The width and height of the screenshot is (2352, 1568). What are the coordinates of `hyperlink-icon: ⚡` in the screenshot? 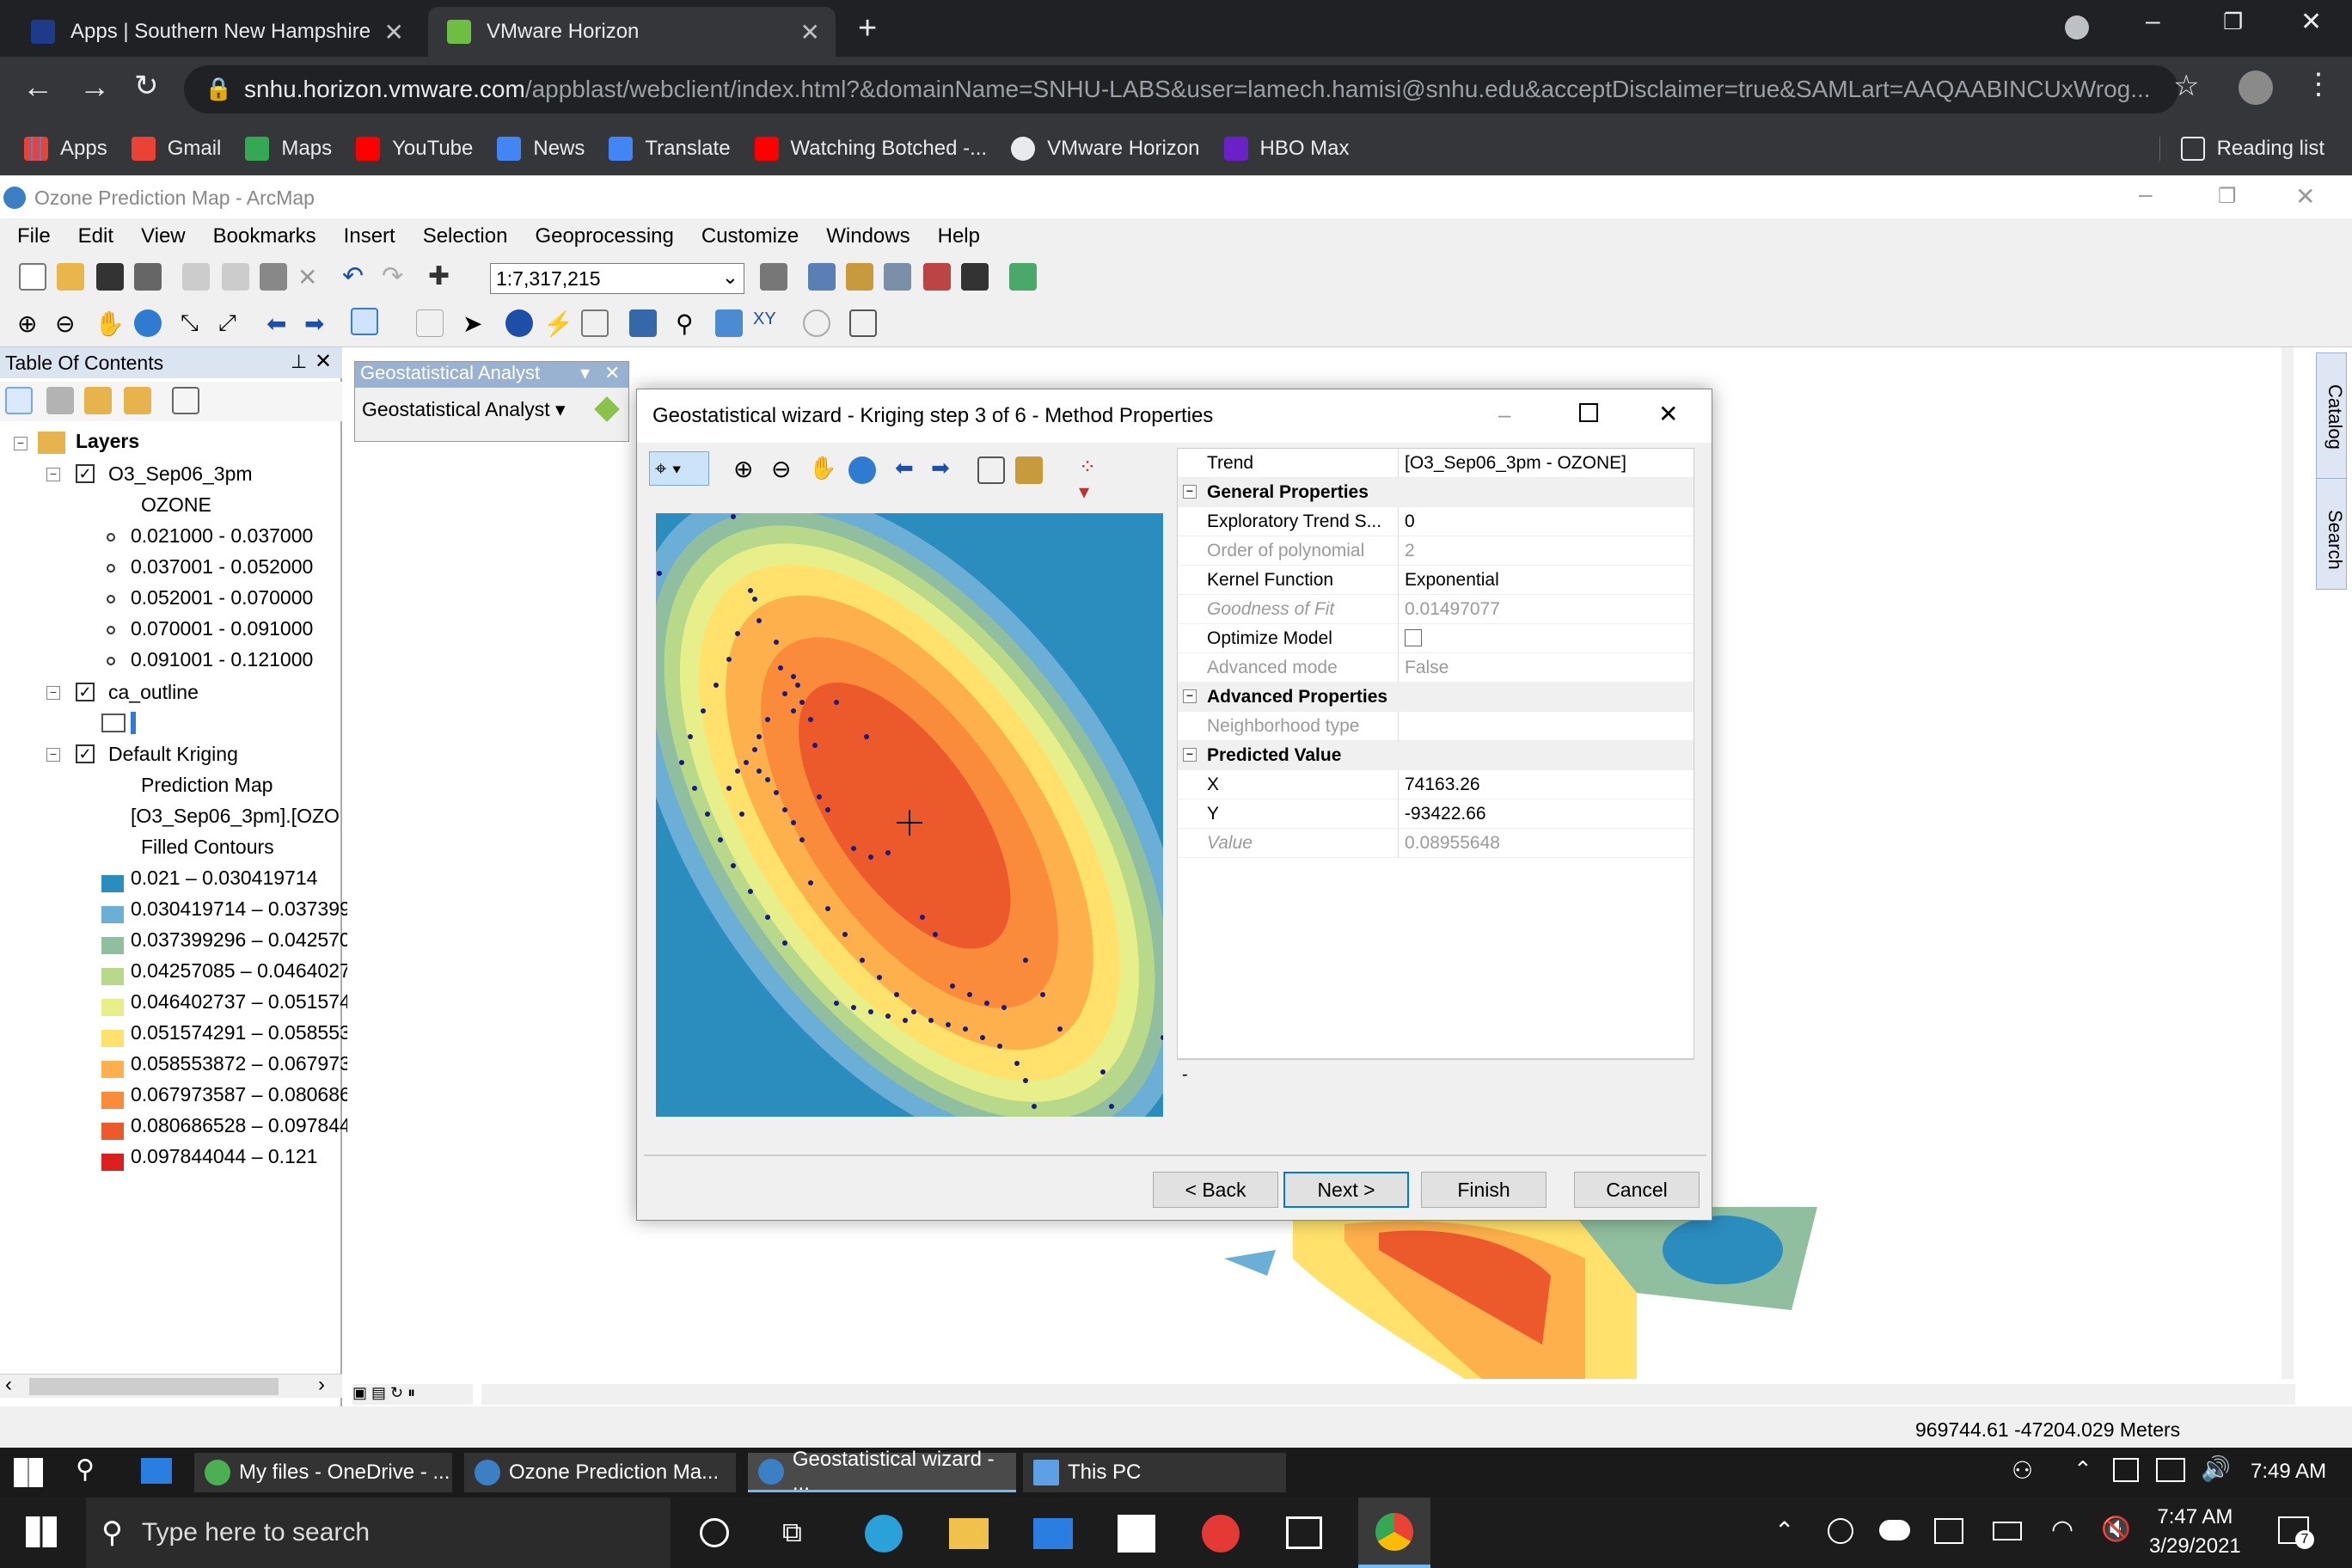 It's located at (558, 323).